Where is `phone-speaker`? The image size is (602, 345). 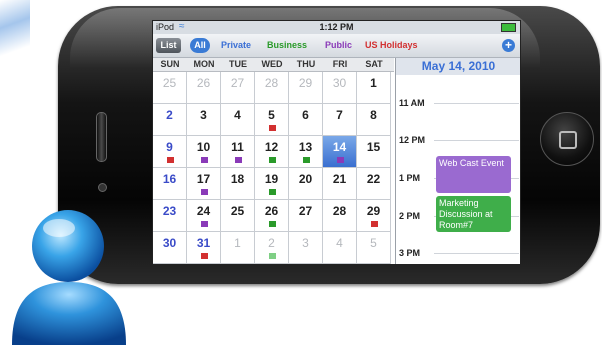
phone-speaker is located at coordinates (101, 137).